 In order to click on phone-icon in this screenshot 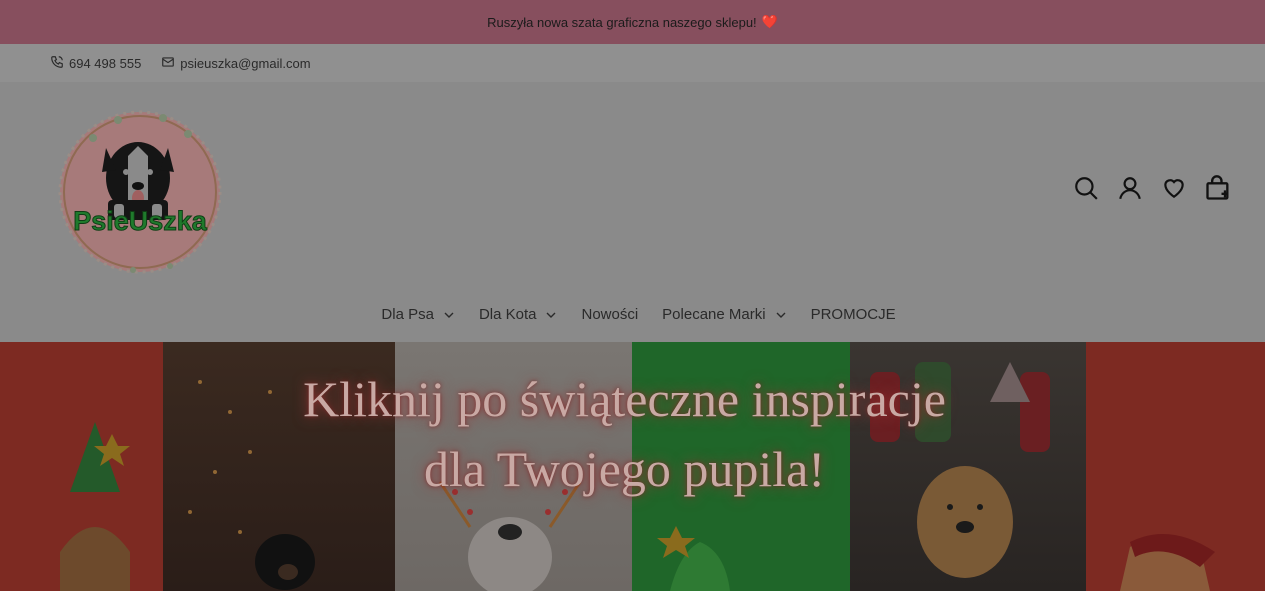, I will do `click(59, 63)`.